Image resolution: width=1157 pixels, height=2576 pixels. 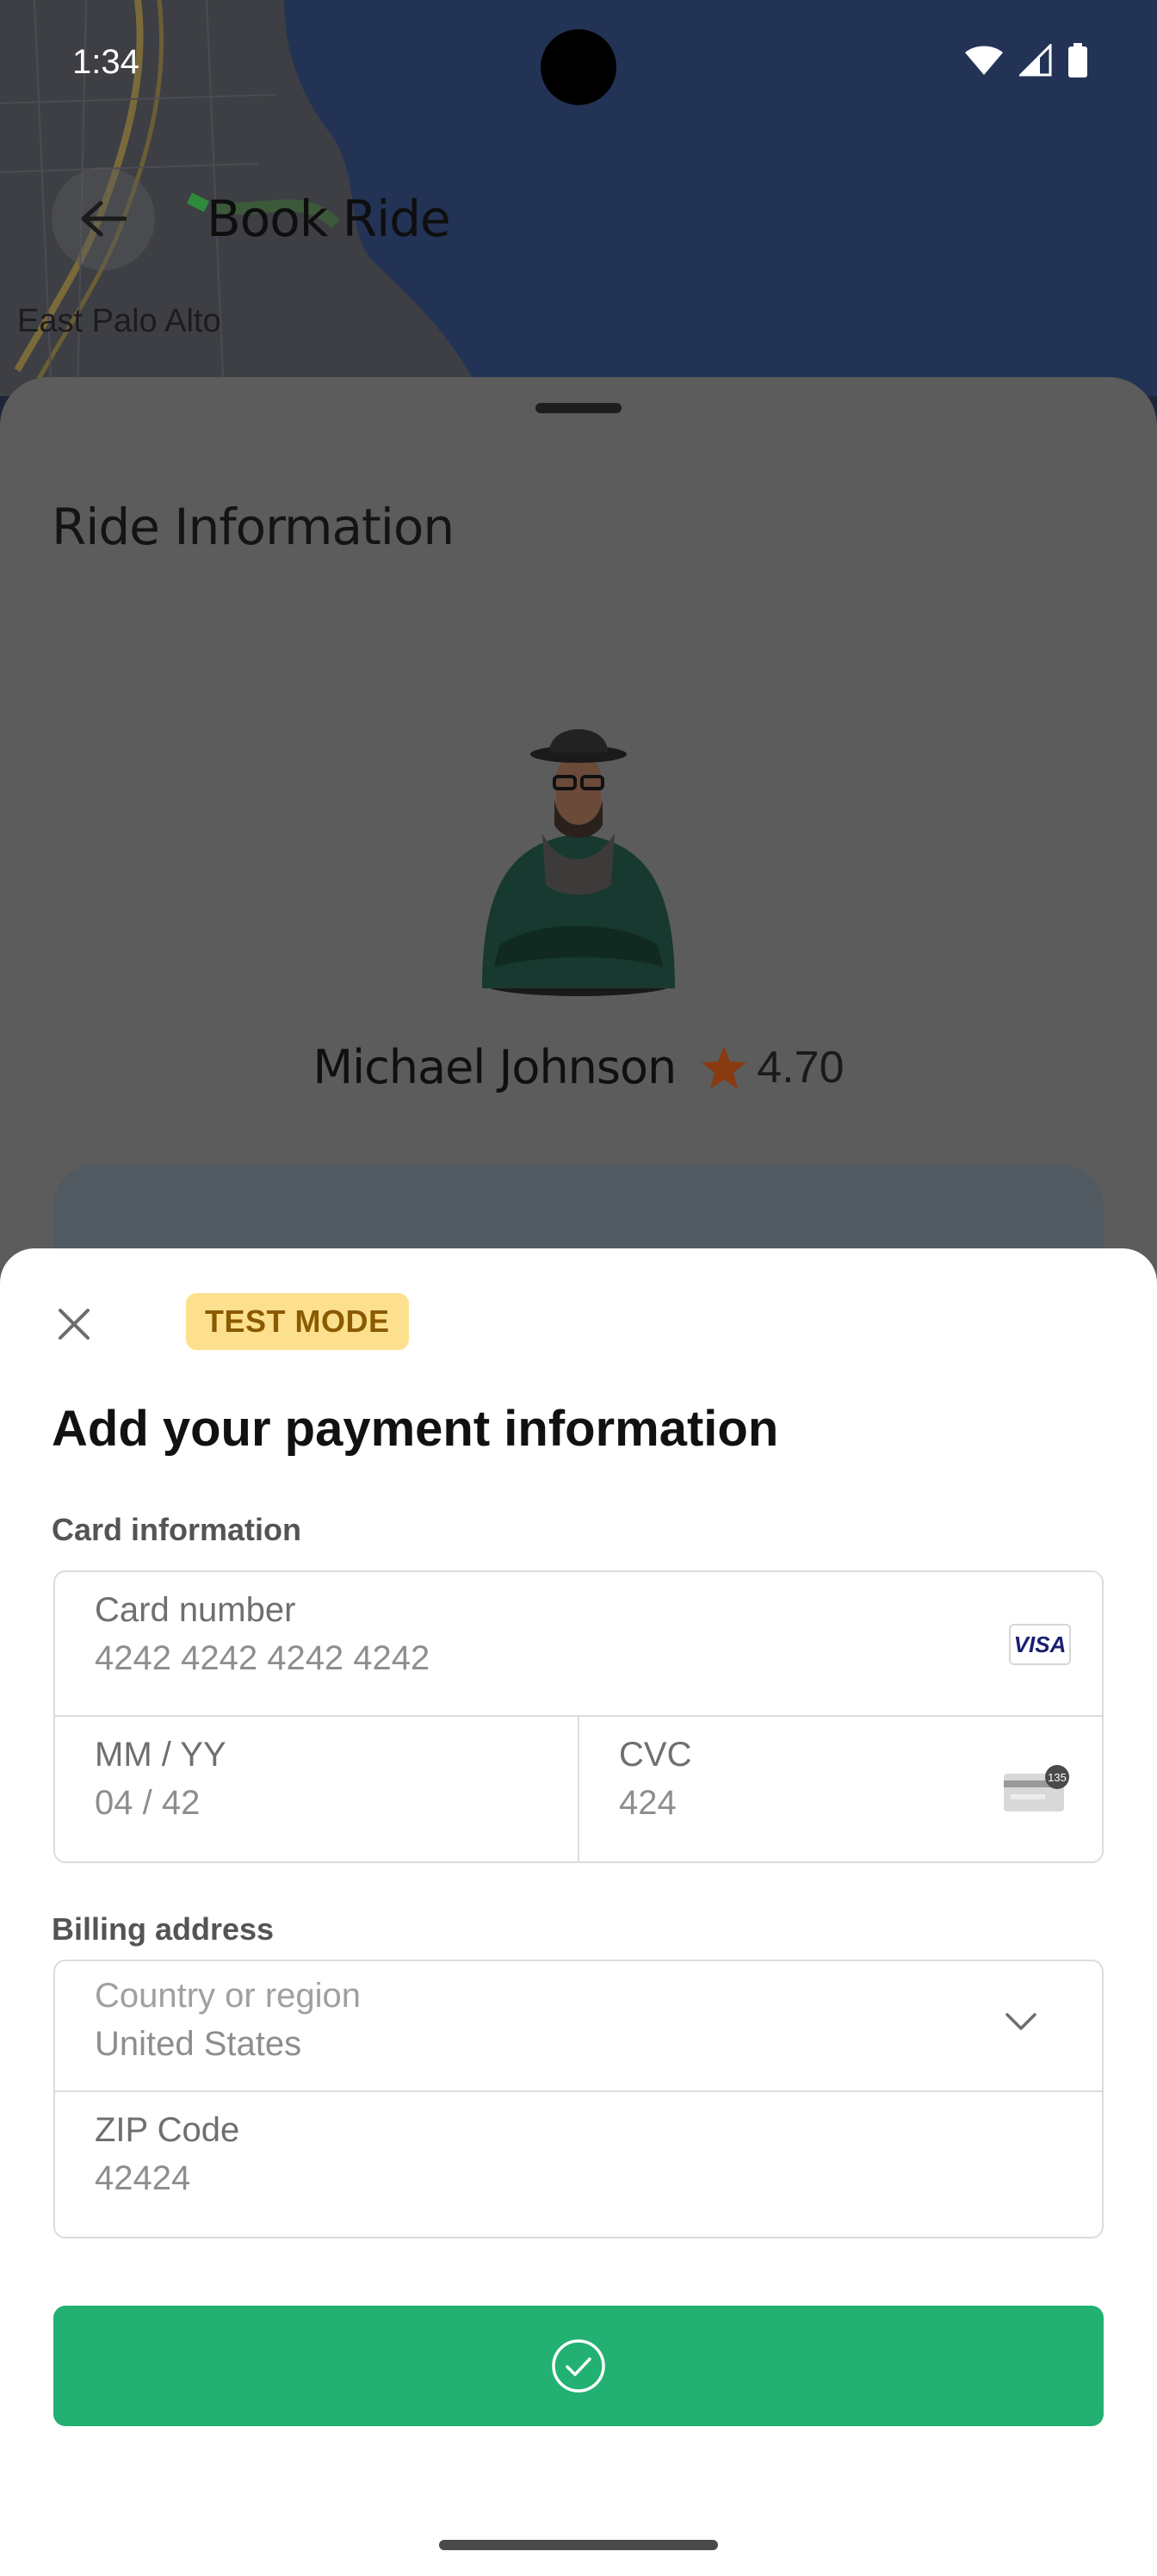 I want to click on back-button, so click(x=104, y=219).